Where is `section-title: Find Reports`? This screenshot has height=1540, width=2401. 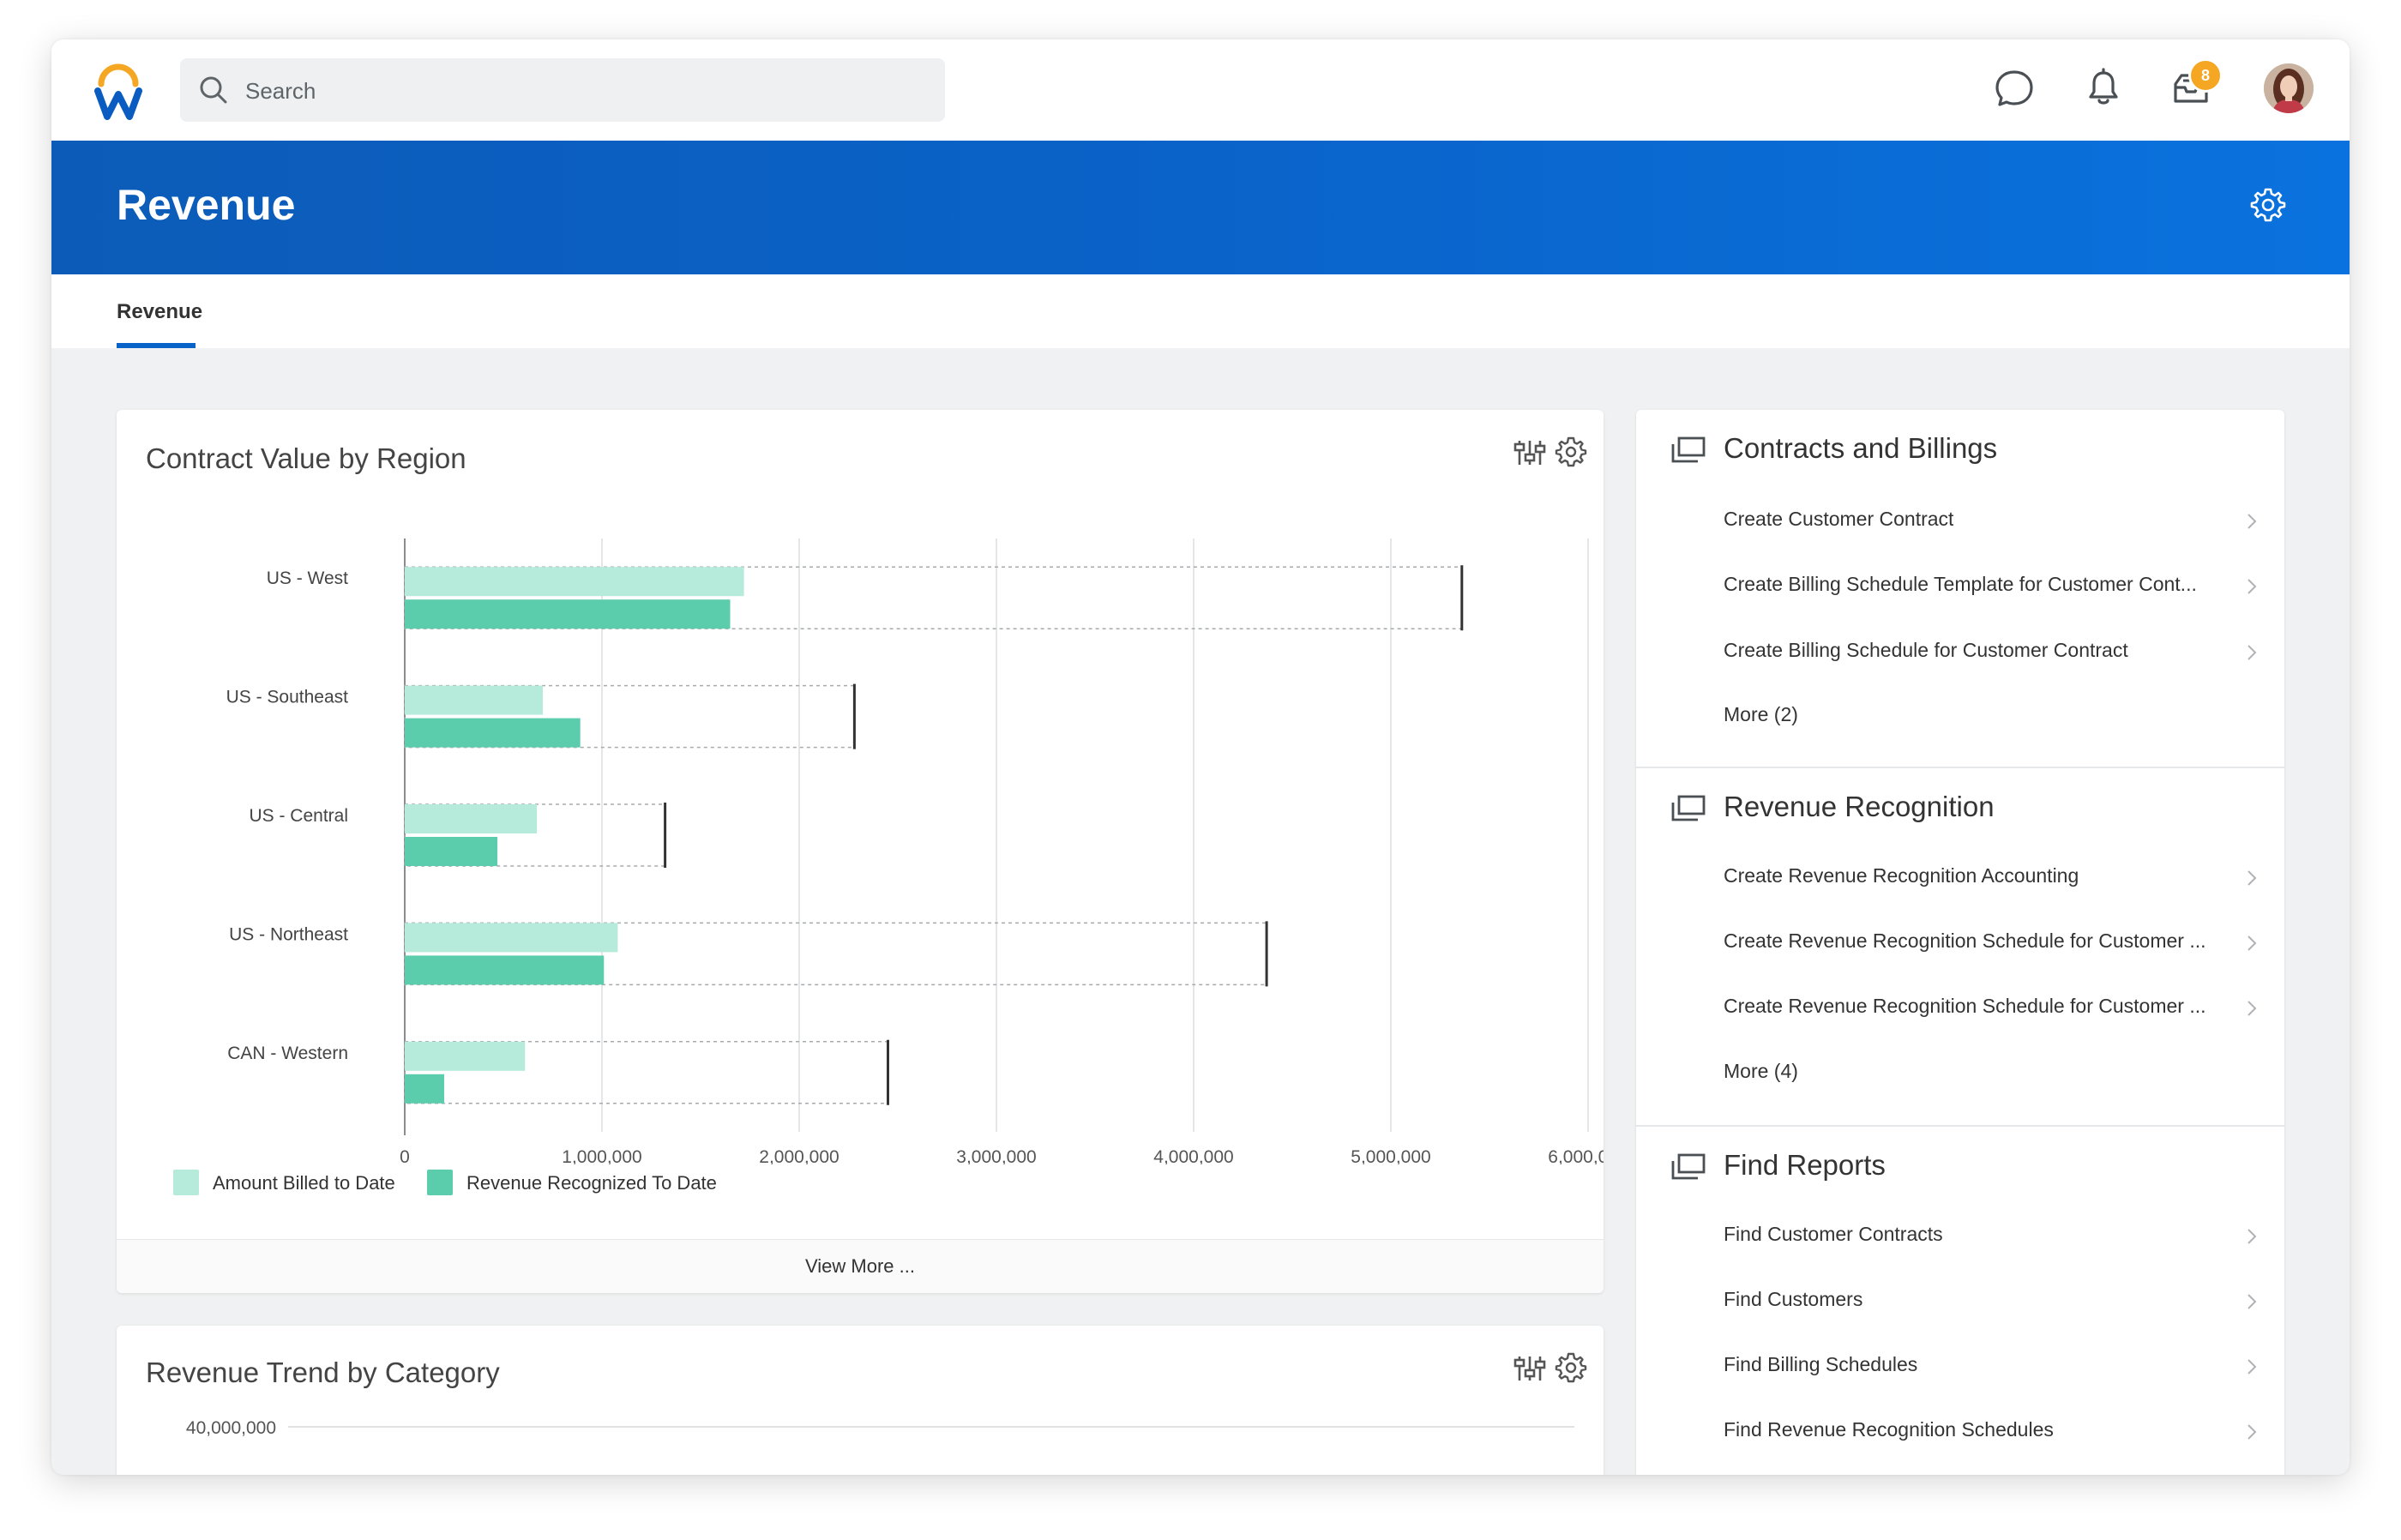
section-title: Find Reports is located at coordinates (1805, 1165).